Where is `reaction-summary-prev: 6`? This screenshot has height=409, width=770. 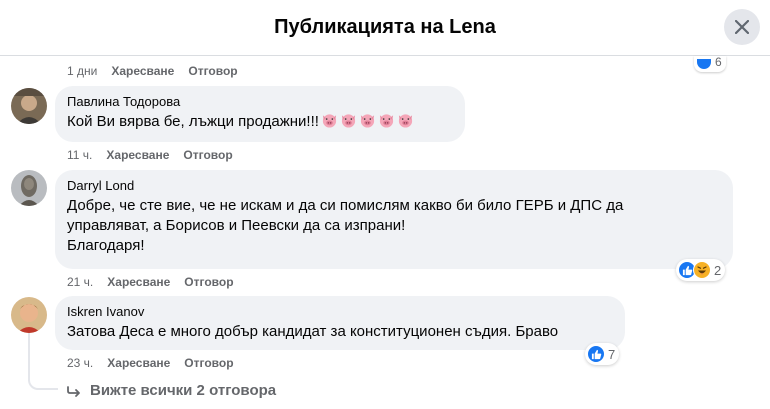 reaction-summary-prev: 6 is located at coordinates (710, 63).